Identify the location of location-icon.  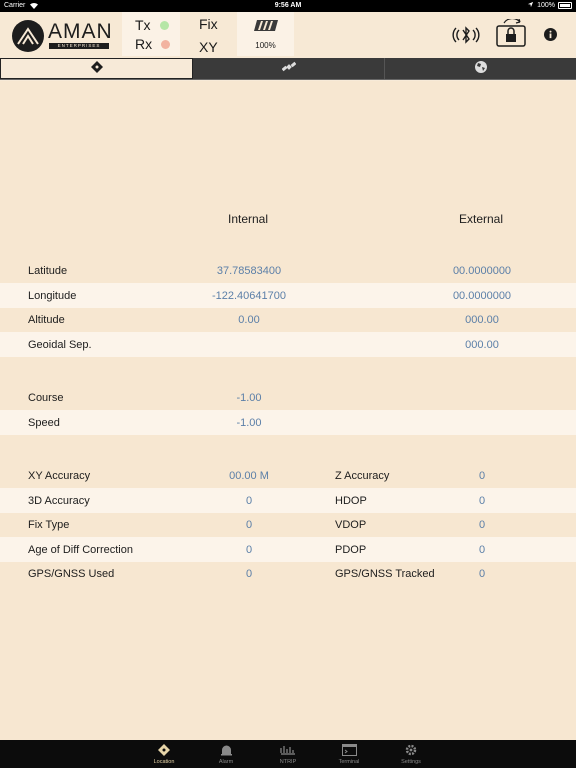
(164, 750).